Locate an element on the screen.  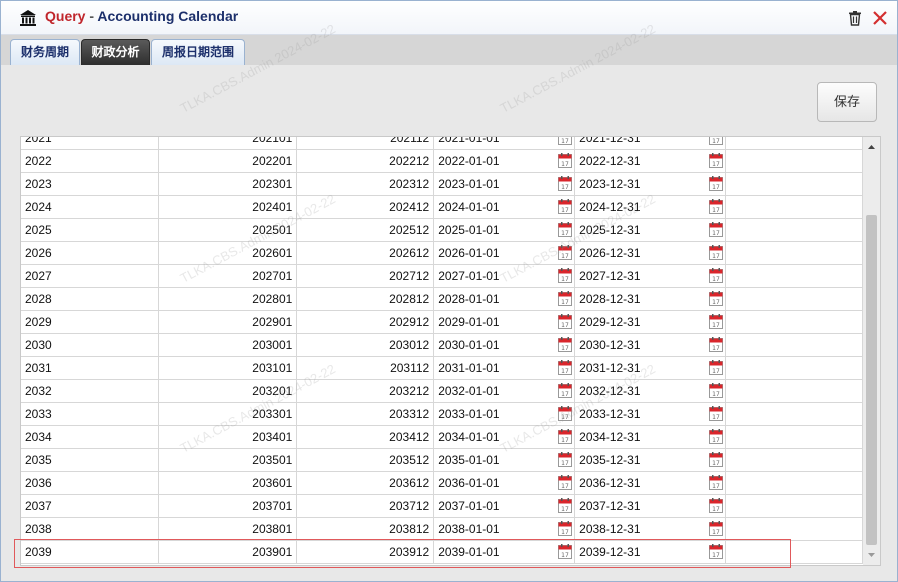
scroll-down-icon is located at coordinates (871, 555).